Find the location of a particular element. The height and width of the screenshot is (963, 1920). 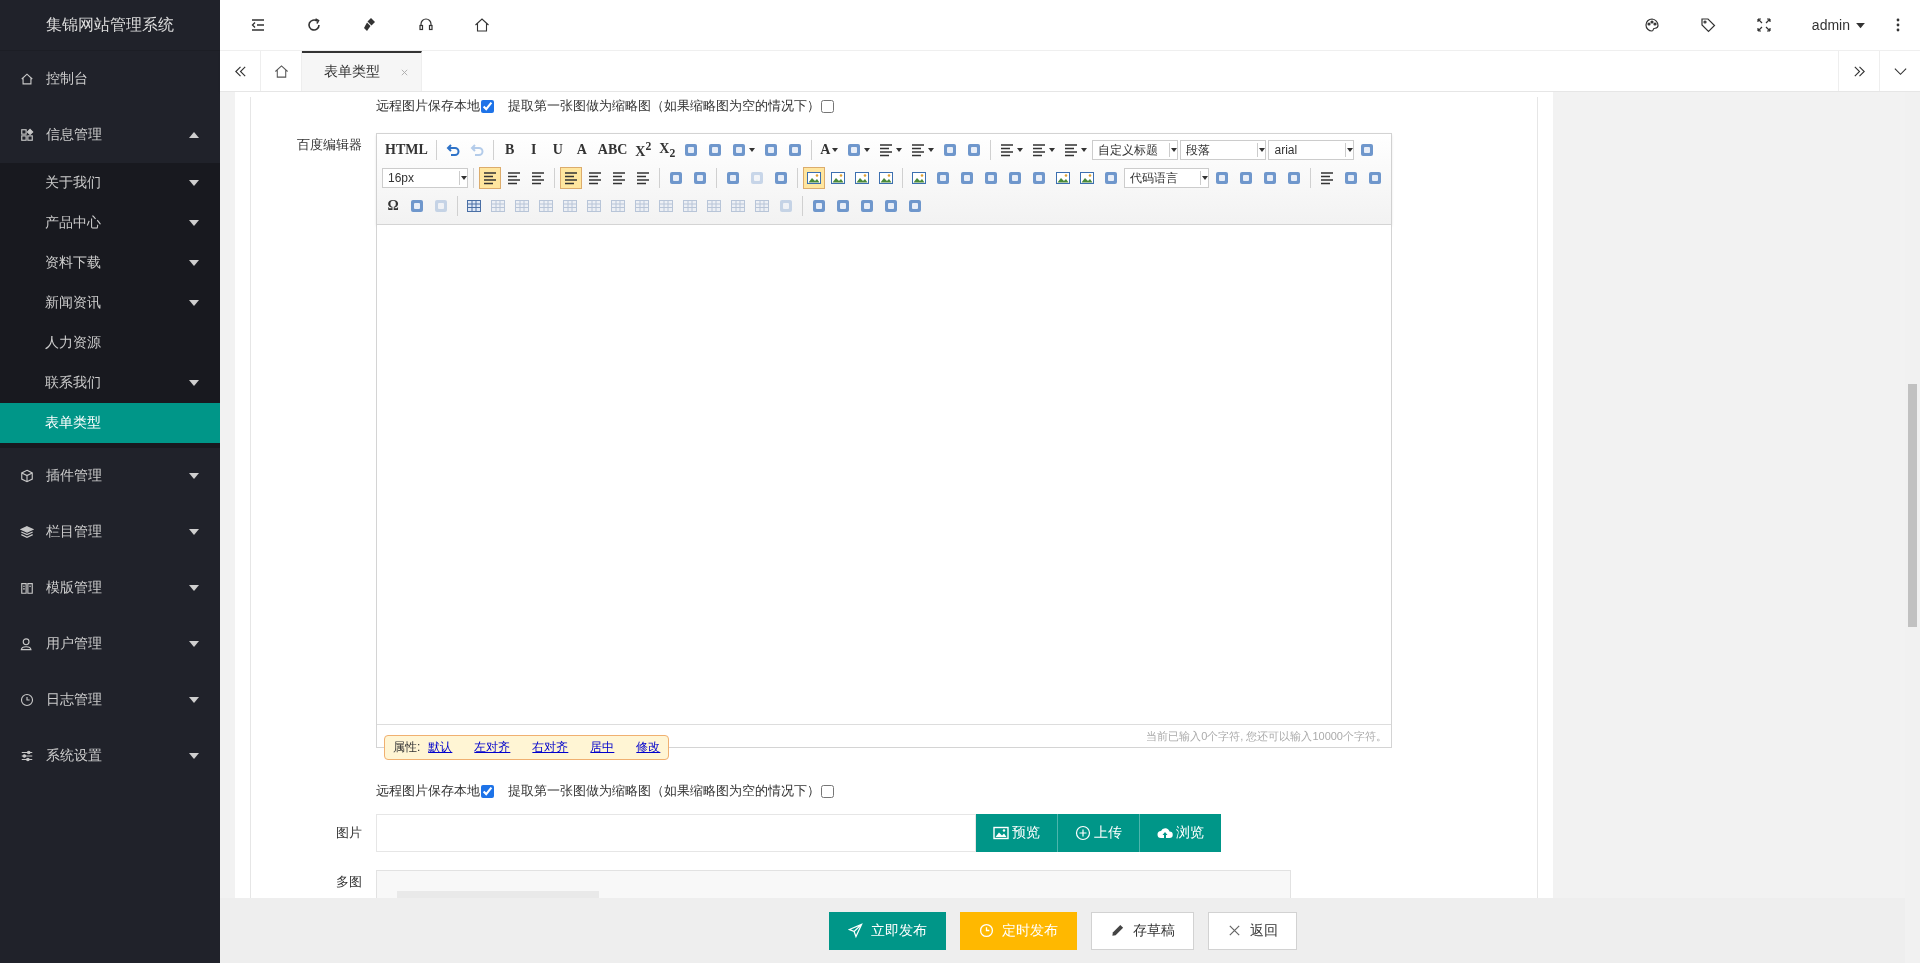

menu-item: 栏目管理 is located at coordinates (110, 532).